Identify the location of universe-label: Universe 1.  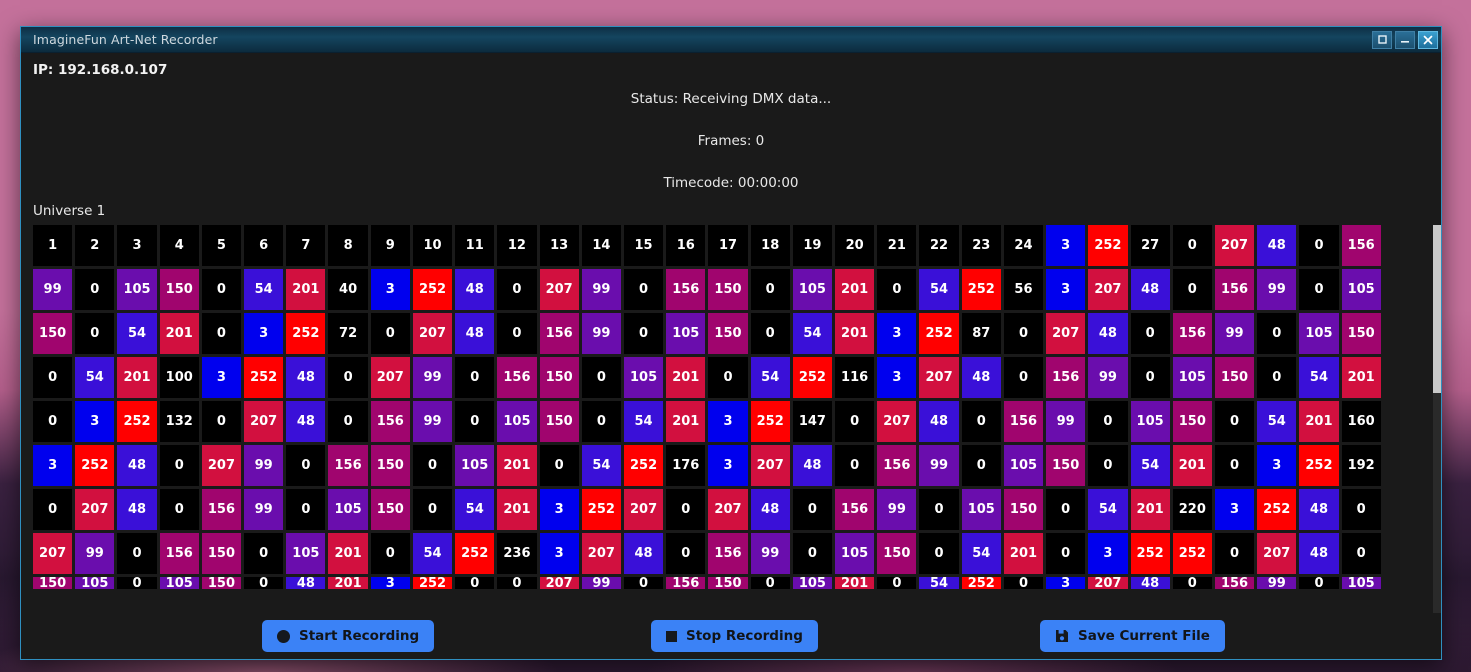
(69, 211).